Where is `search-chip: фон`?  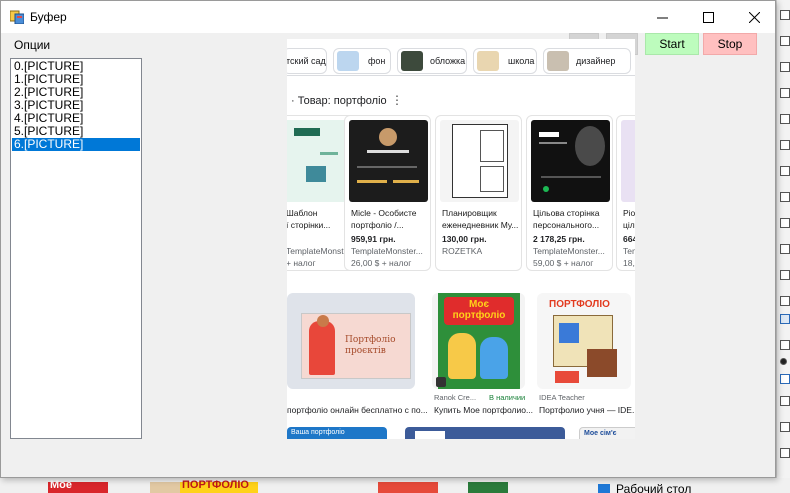 search-chip: фон is located at coordinates (362, 61).